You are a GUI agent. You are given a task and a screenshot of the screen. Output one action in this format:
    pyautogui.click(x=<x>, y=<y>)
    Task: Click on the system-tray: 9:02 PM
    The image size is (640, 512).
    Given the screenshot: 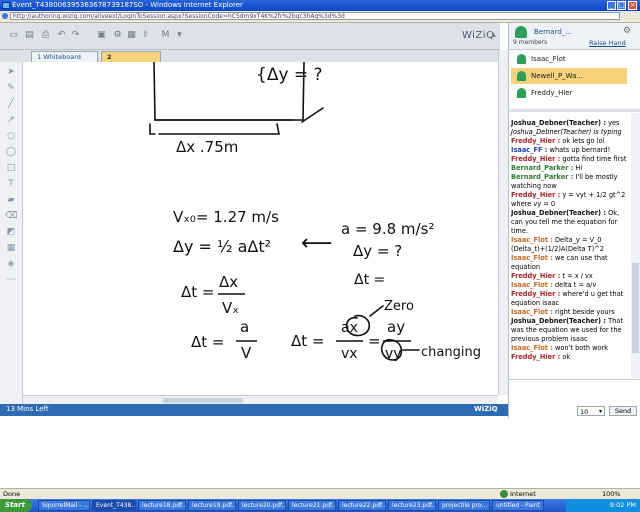 What is the action you would take?
    pyautogui.click(x=603, y=505)
    